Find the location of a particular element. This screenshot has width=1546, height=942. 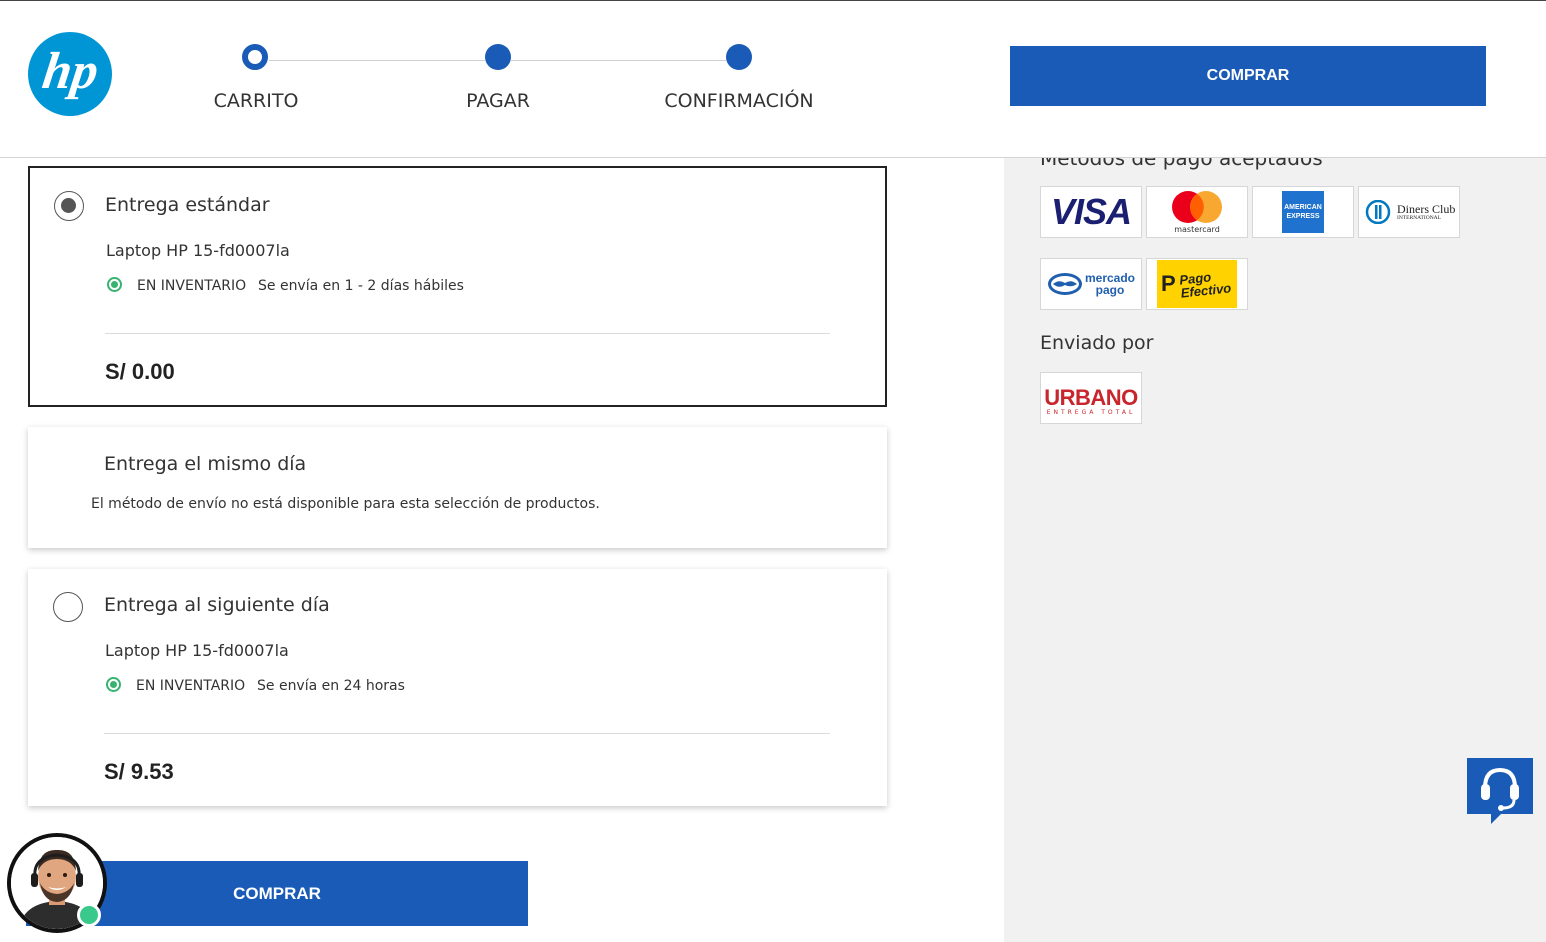

amex-logo-text: AMERICAN EXPRESS is located at coordinates (1303, 212).